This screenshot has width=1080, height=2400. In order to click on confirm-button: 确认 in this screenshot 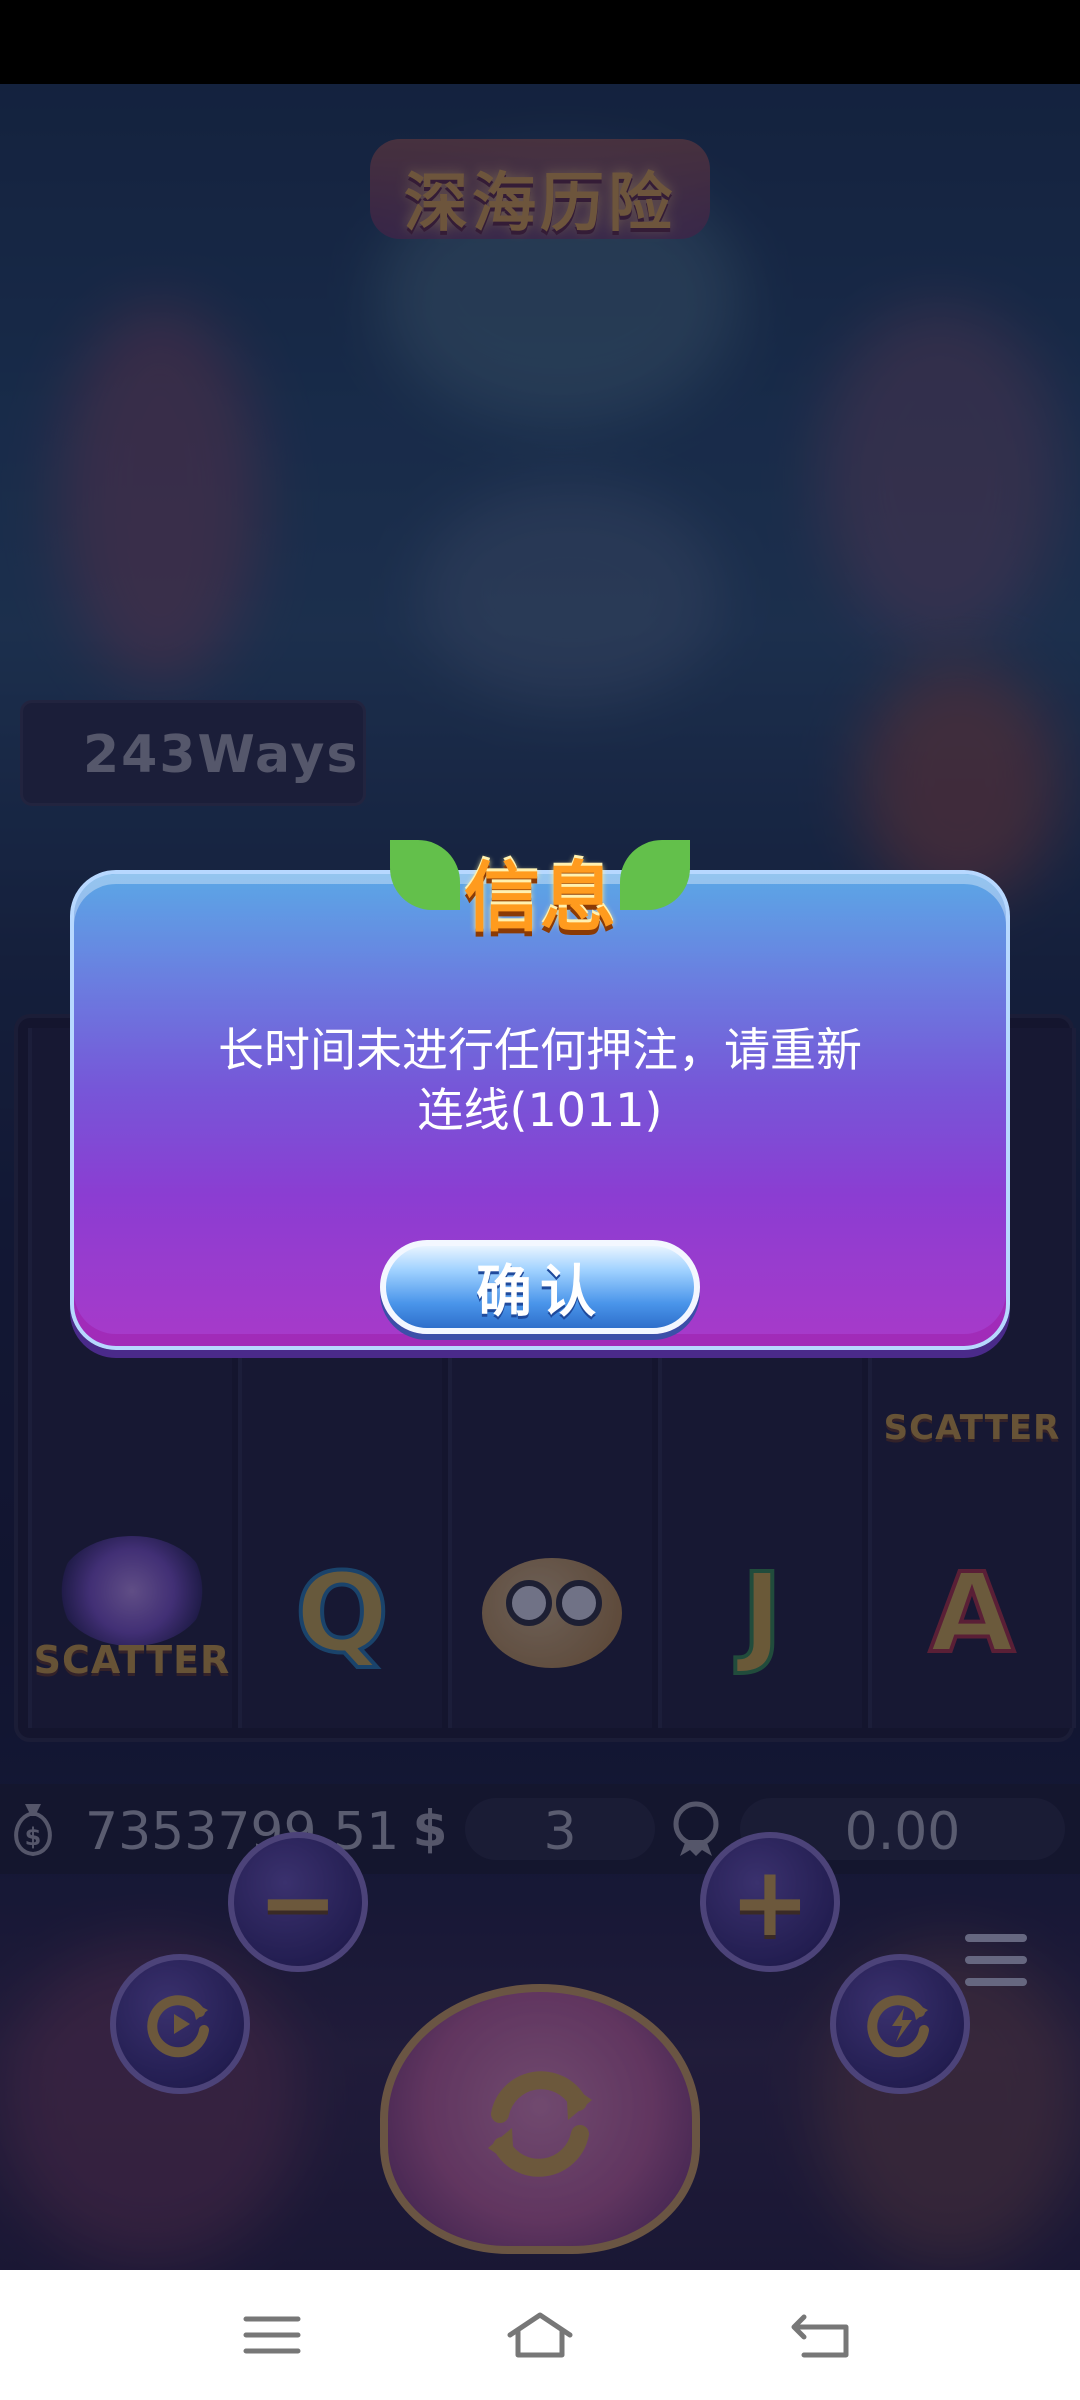, I will do `click(540, 1287)`.